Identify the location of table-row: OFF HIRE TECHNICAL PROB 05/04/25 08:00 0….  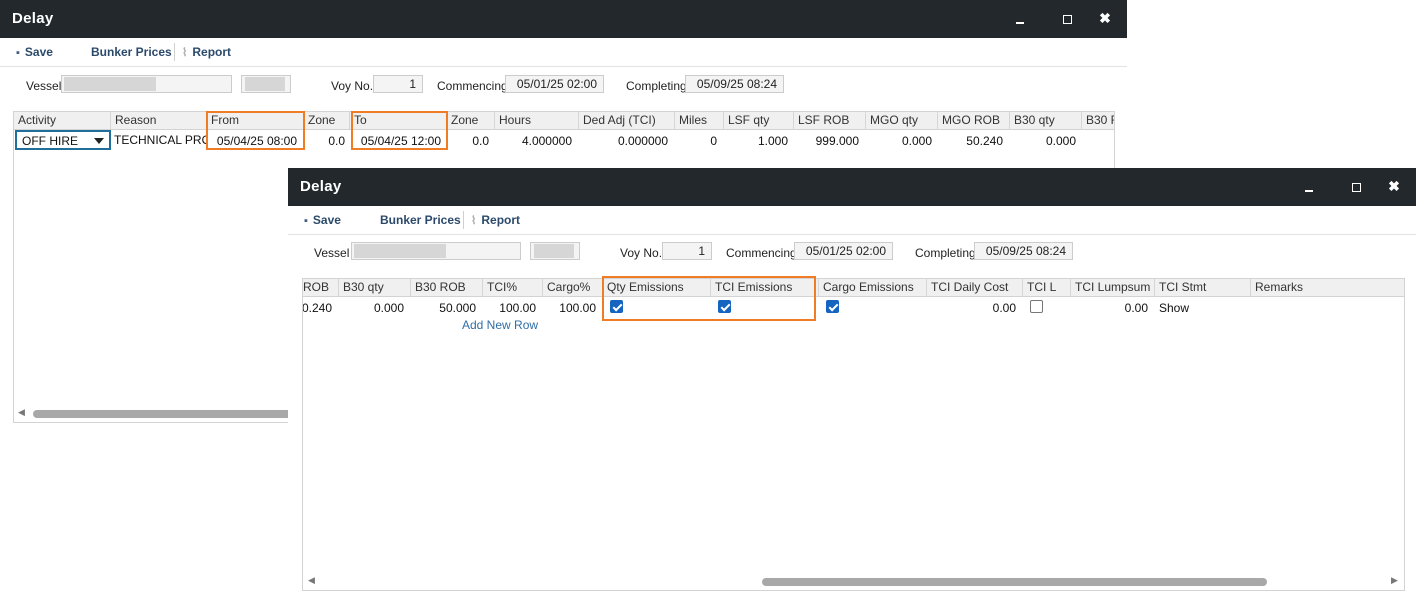
(564, 141).